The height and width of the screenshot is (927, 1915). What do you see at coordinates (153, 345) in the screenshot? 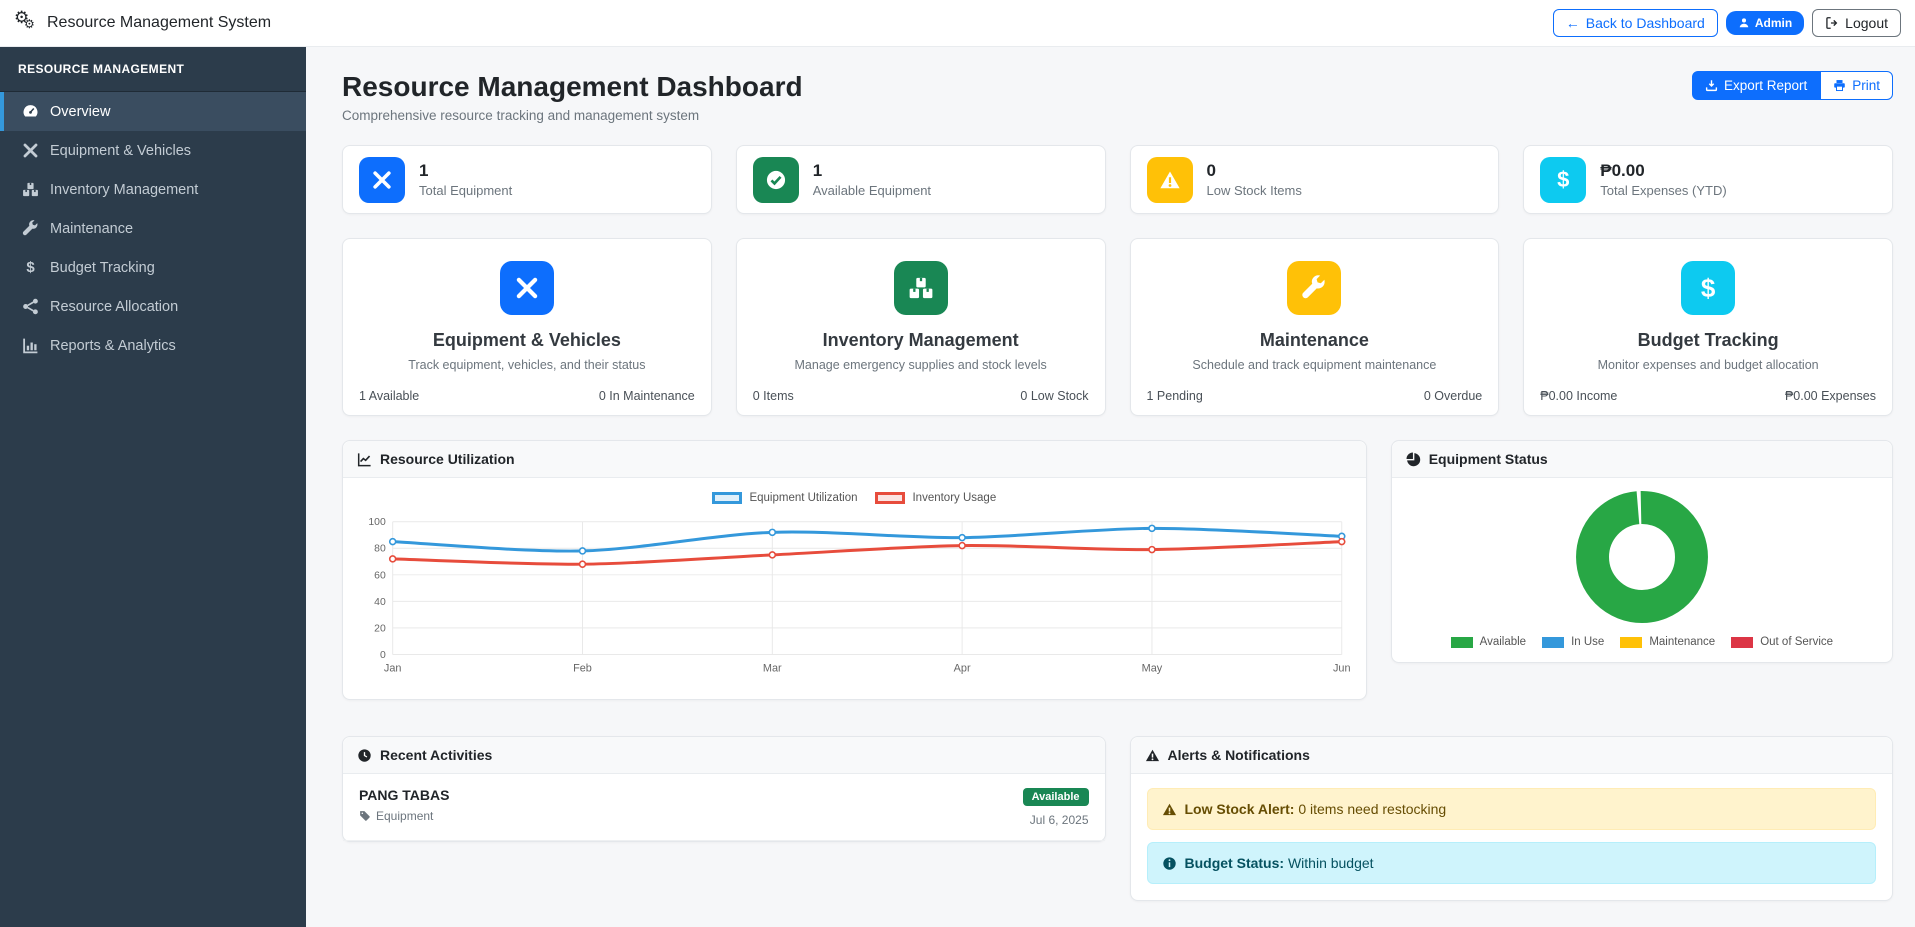
I see `sidebar-item-reports-analytics: Reports & Analytics` at bounding box center [153, 345].